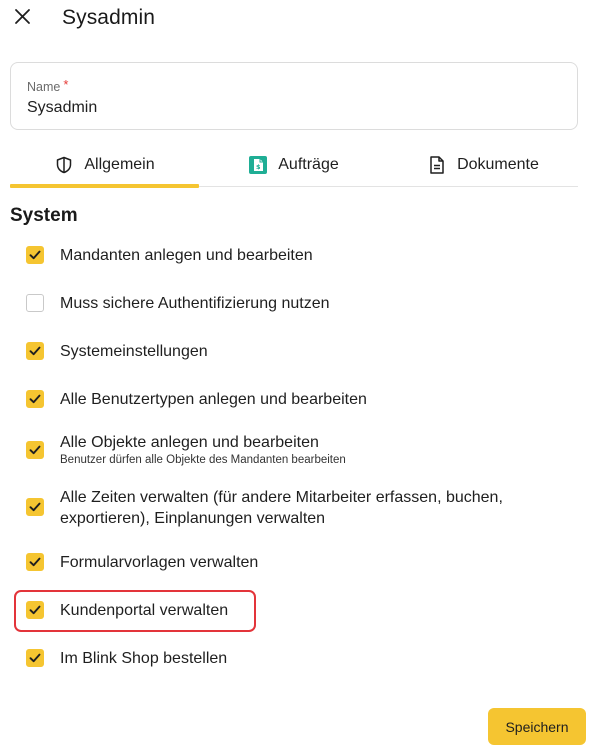  What do you see at coordinates (294, 96) in the screenshot?
I see `name-field: Name *` at bounding box center [294, 96].